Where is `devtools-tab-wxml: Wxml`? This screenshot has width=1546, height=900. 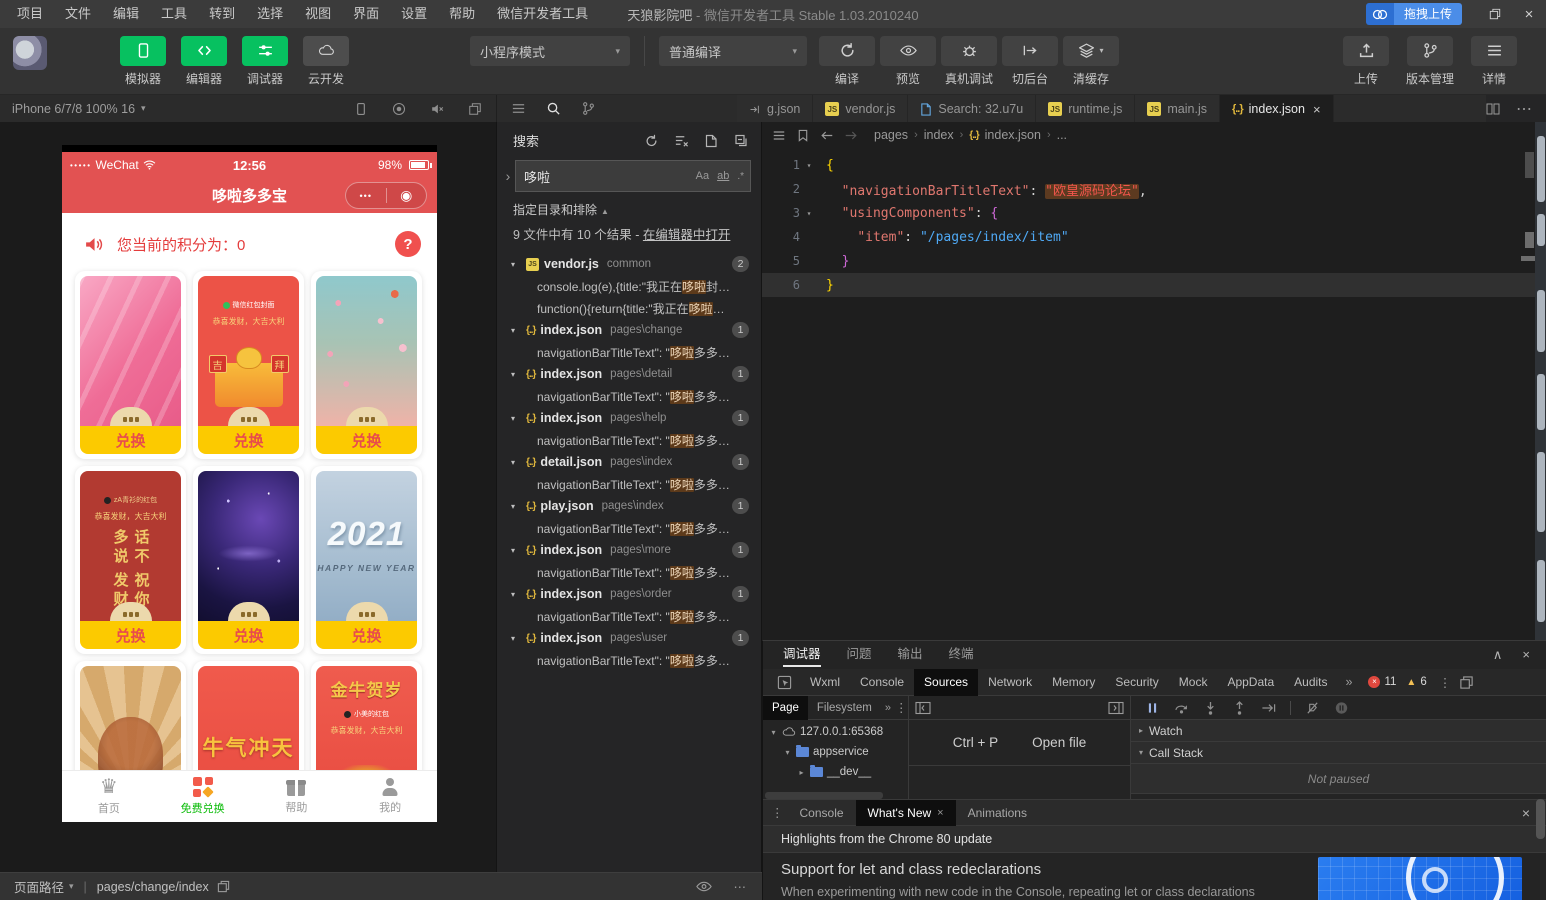 devtools-tab-wxml: Wxml is located at coordinates (825, 682).